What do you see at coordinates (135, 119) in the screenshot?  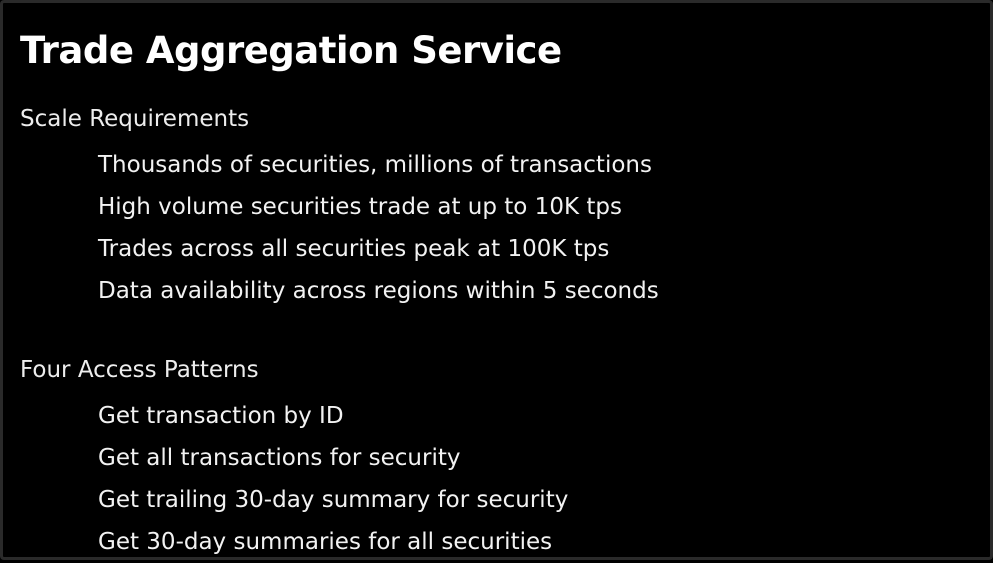 I see `section-heading: Scale Requirements` at bounding box center [135, 119].